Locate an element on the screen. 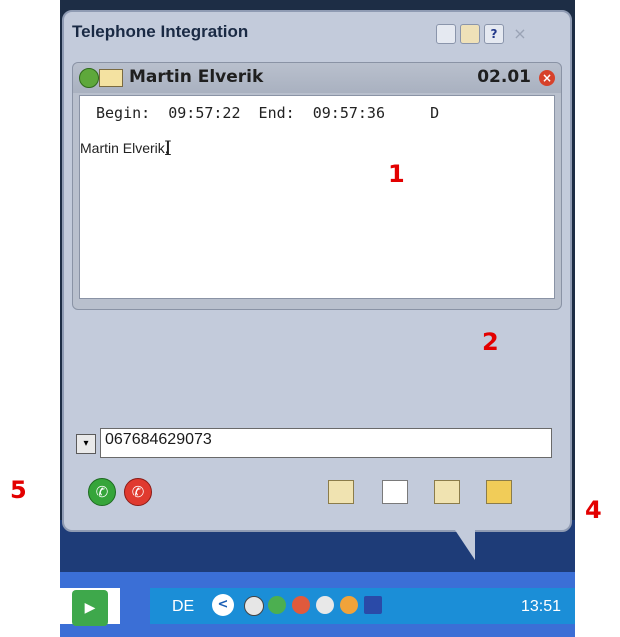  contact-name: Martin Elverik is located at coordinates (196, 77).